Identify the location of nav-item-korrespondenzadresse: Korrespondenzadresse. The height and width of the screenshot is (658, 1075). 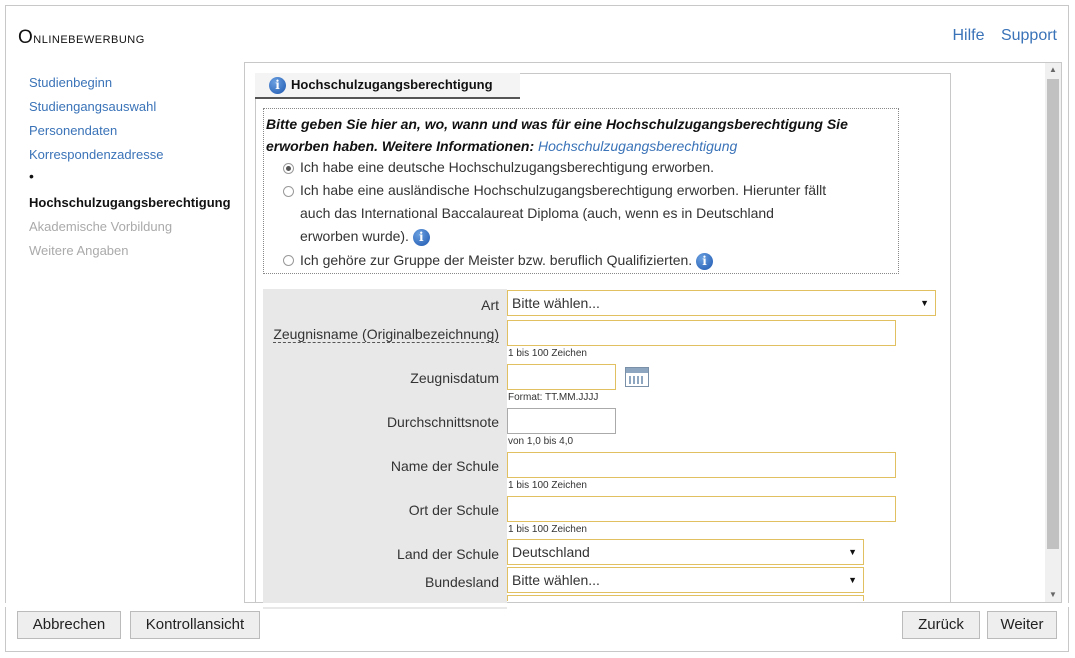
(96, 154).